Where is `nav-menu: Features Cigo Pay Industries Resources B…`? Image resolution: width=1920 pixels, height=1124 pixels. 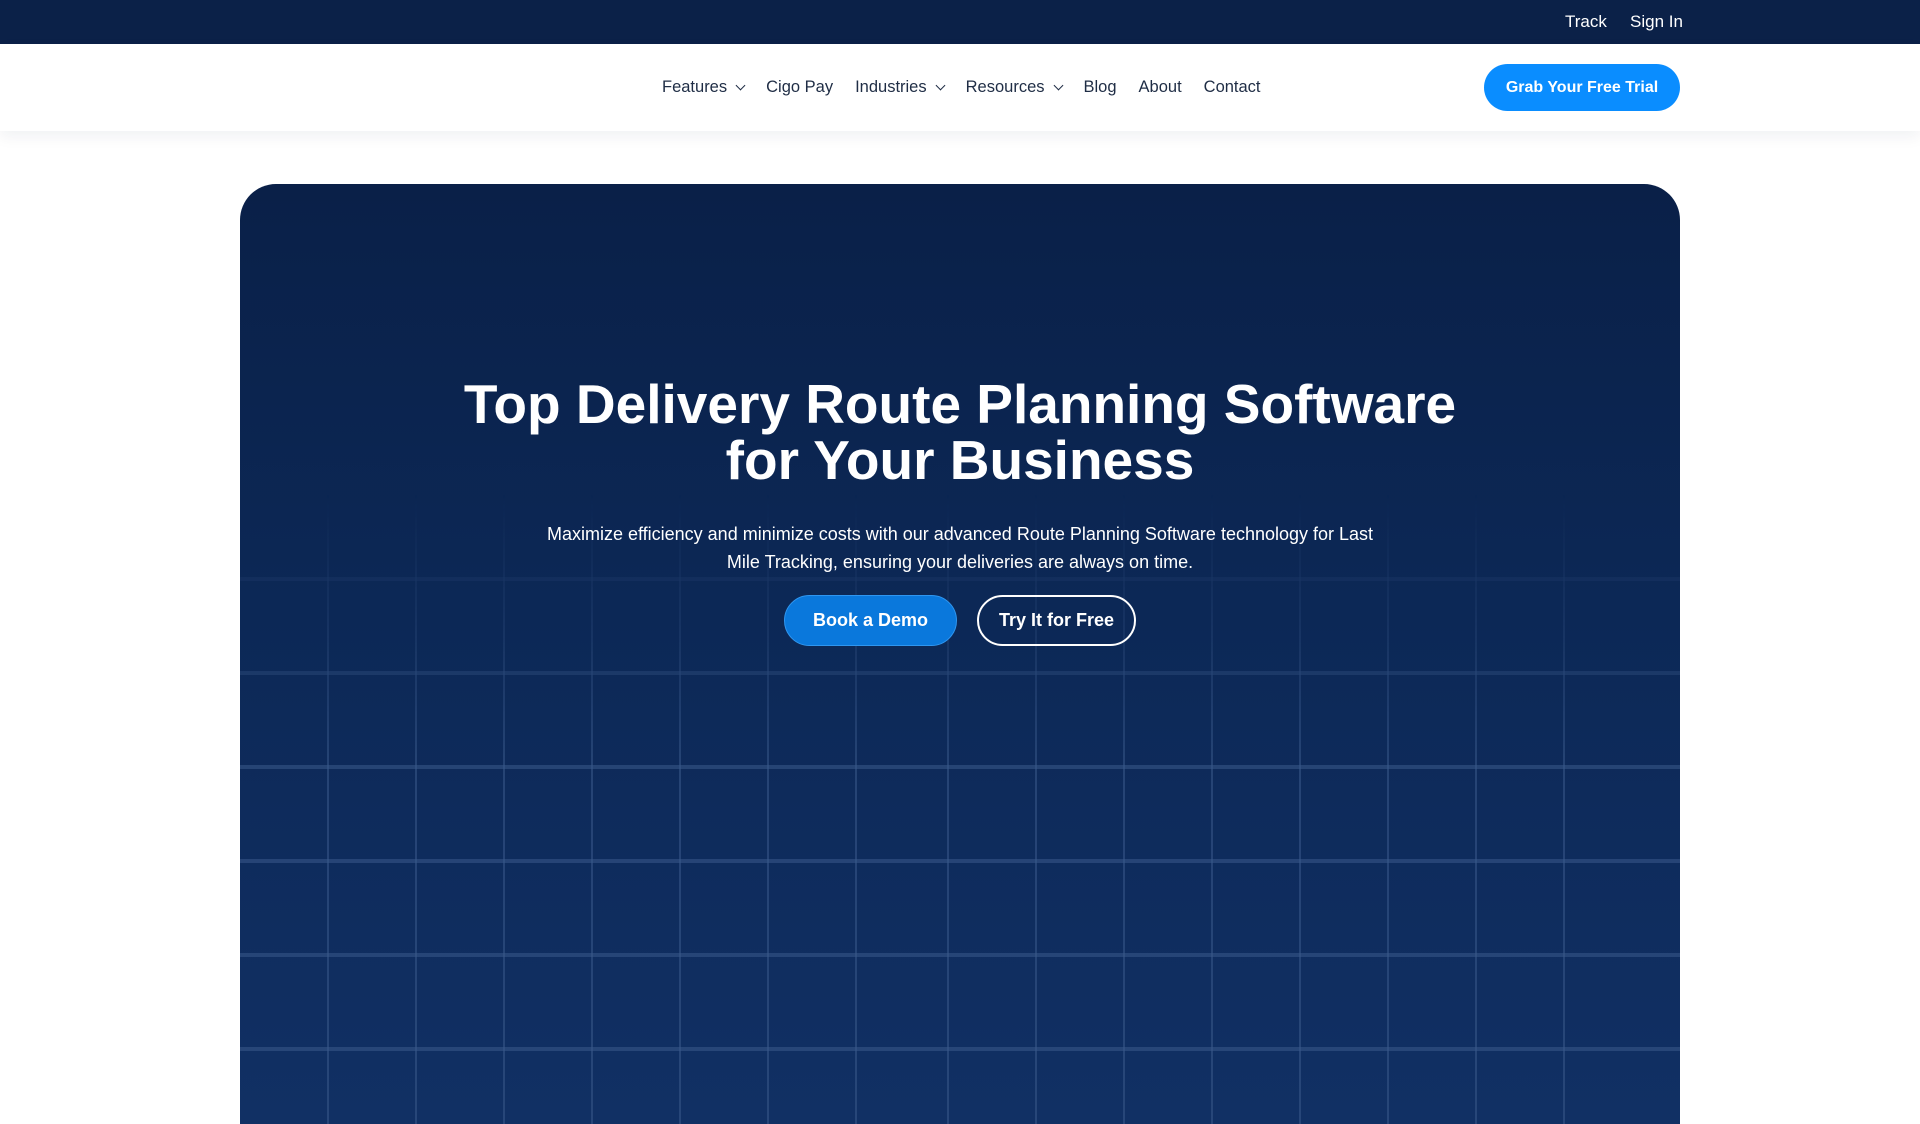
nav-menu: Features Cigo Pay Industries Resources B… is located at coordinates (972, 87).